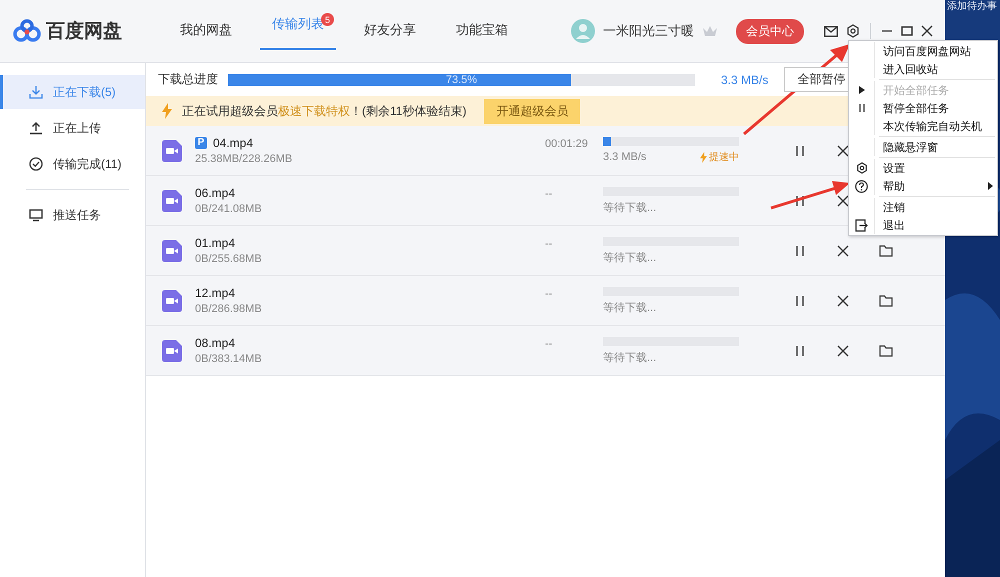  What do you see at coordinates (624, 157) in the screenshot?
I see `download-status: 3.3 MB/s` at bounding box center [624, 157].